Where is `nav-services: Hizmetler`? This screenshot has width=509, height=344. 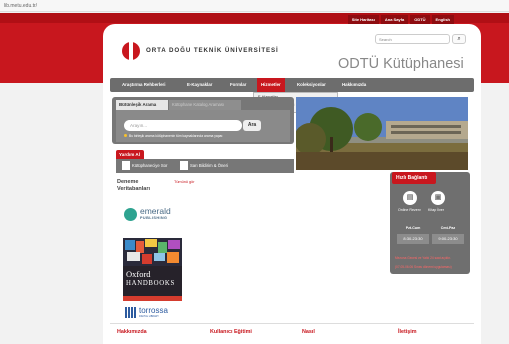 nav-services: Hizmetler is located at coordinates (271, 85).